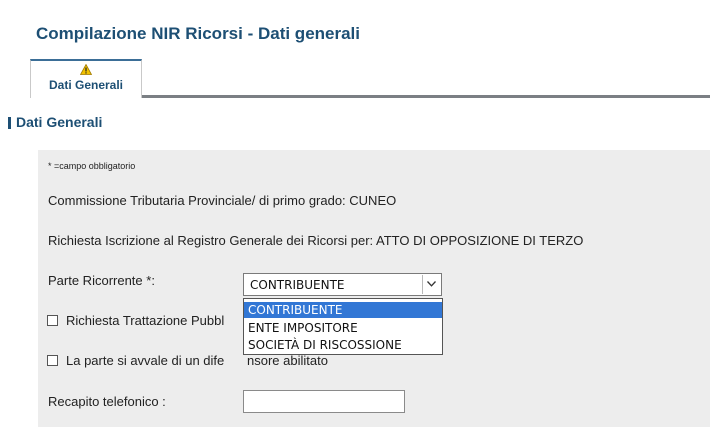  What do you see at coordinates (52, 360) in the screenshot?
I see `difensore-checkbox` at bounding box center [52, 360].